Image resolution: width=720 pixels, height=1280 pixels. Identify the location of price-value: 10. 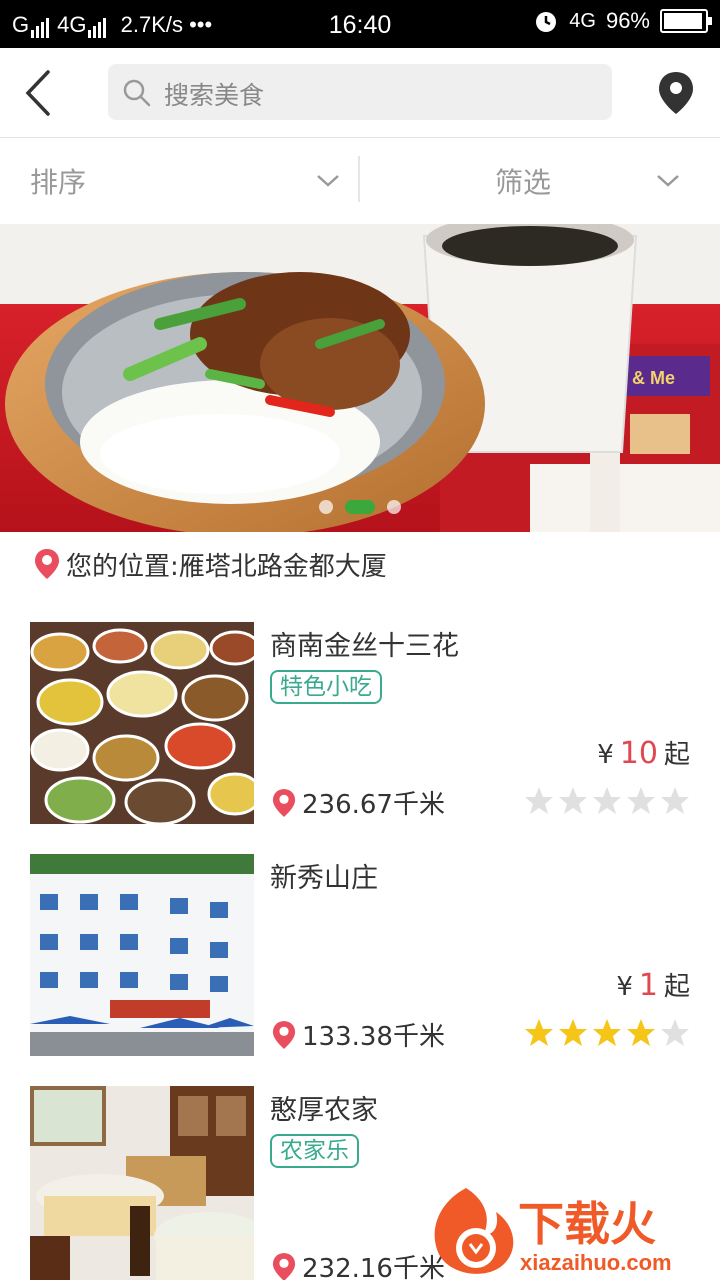
(638, 753).